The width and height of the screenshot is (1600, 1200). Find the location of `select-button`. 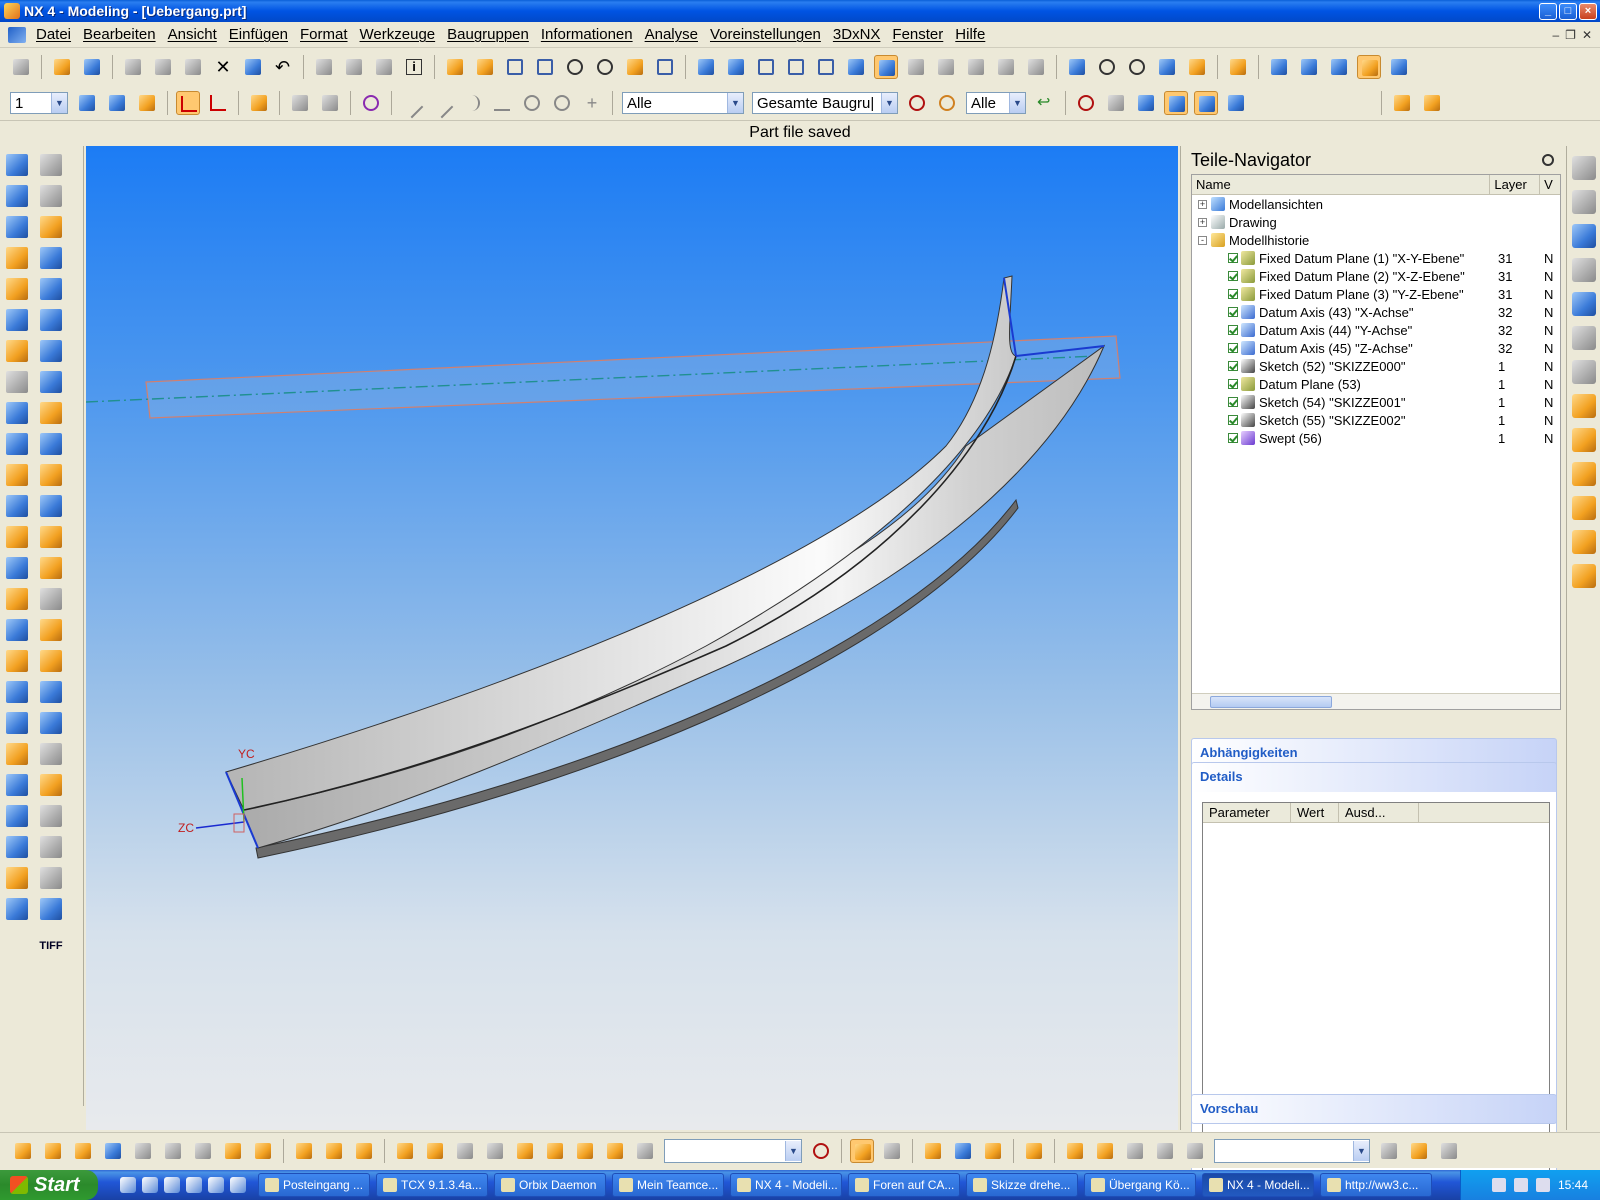

select-button is located at coordinates (300, 103).